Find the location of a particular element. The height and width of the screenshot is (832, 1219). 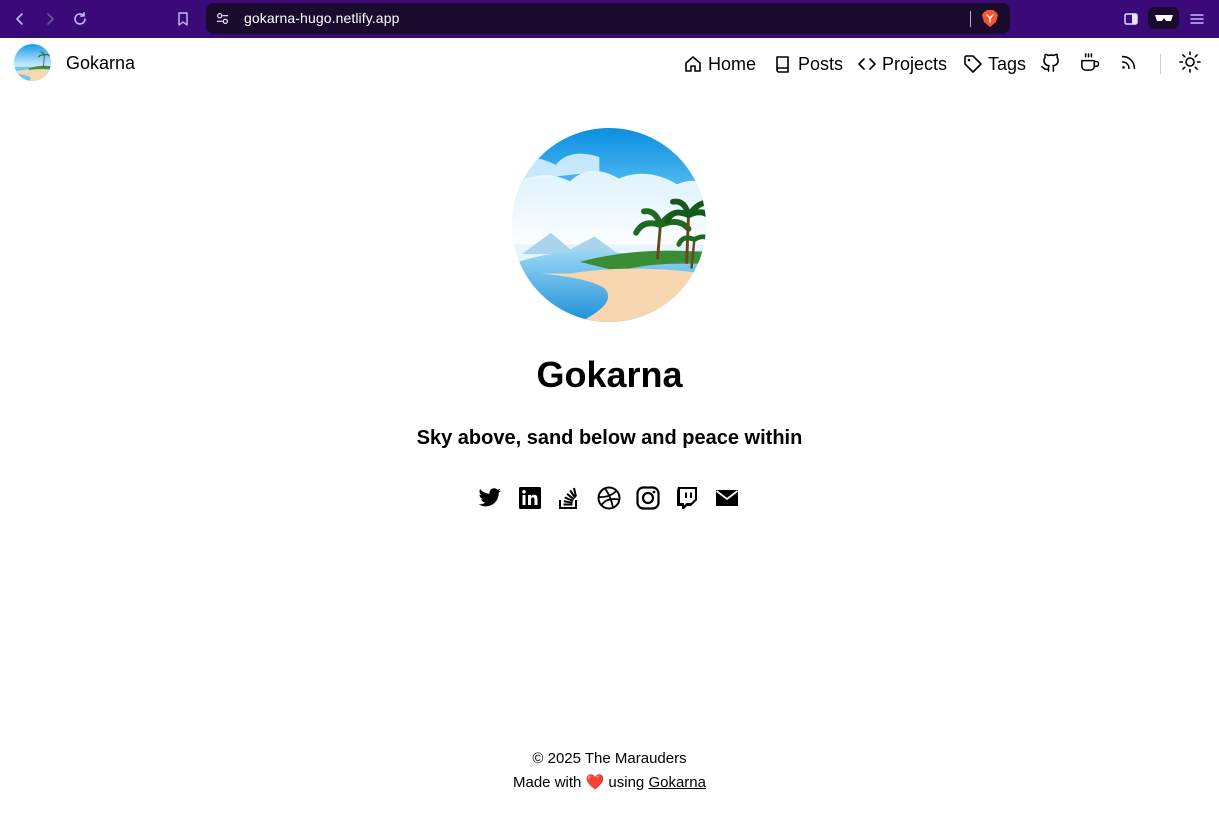

url-text: gokarna-hugo.netlify.app is located at coordinates (322, 18).